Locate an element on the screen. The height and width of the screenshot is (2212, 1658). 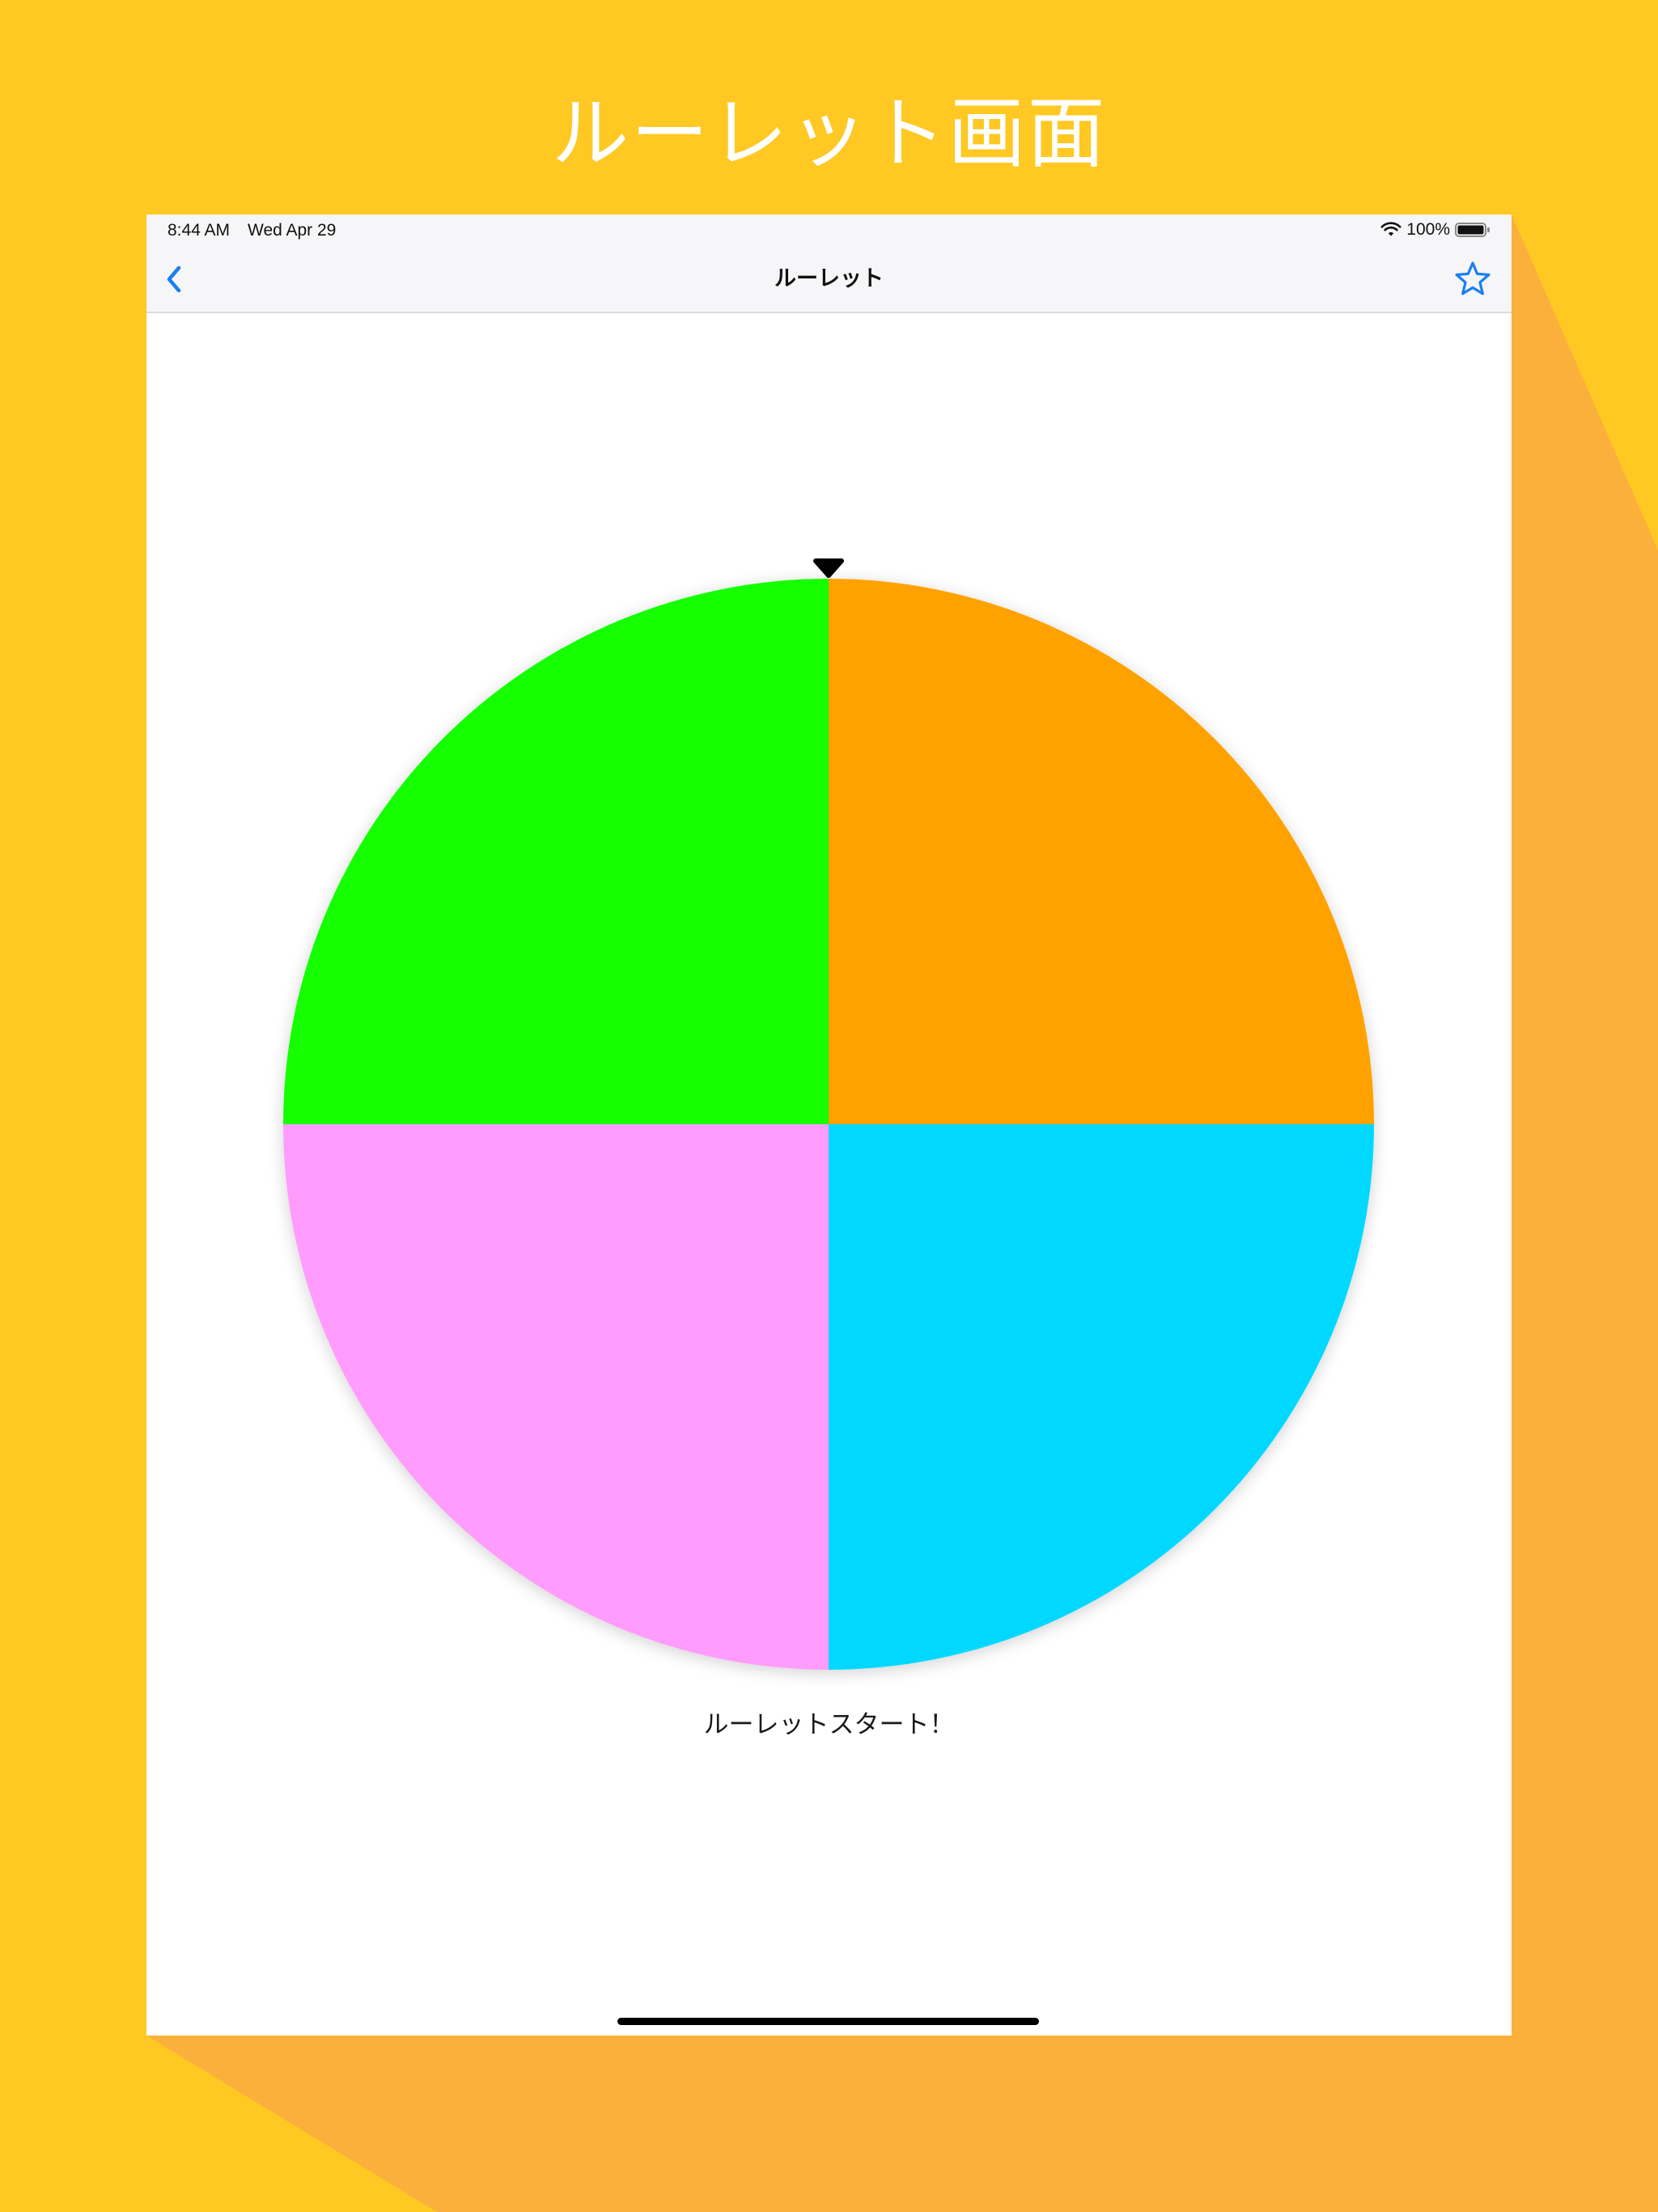
page-headline: ルーレット画面 is located at coordinates (829, 133).